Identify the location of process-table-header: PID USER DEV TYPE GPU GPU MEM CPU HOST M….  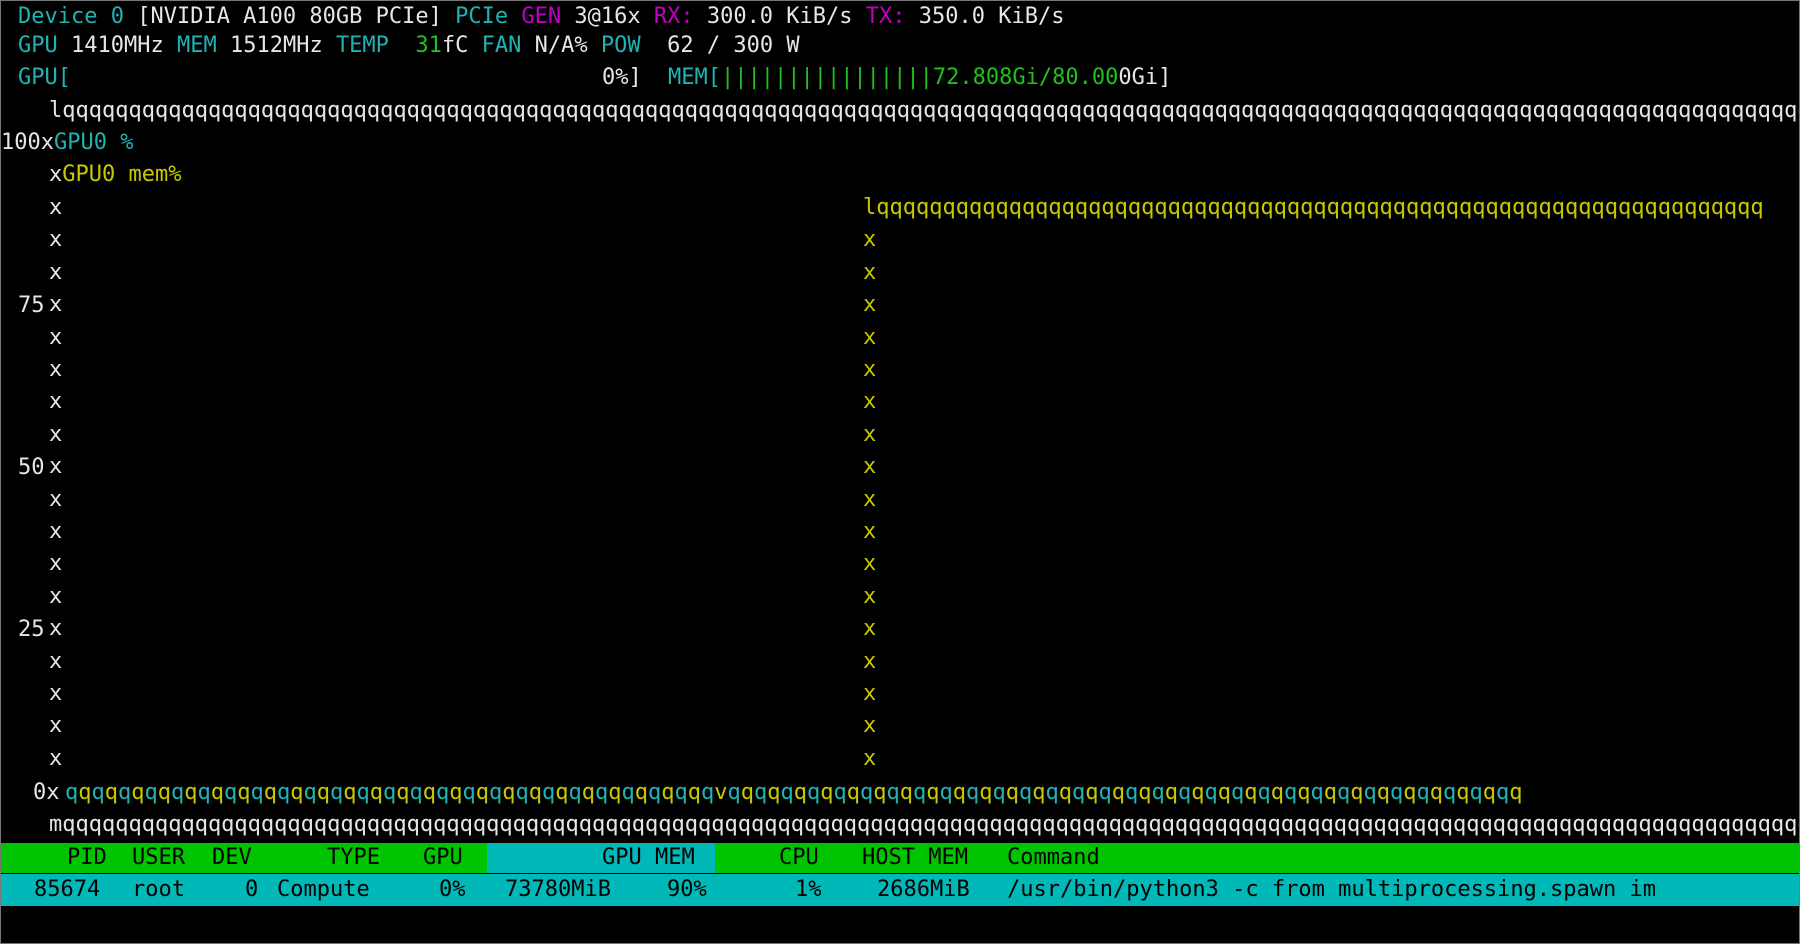
(900, 858).